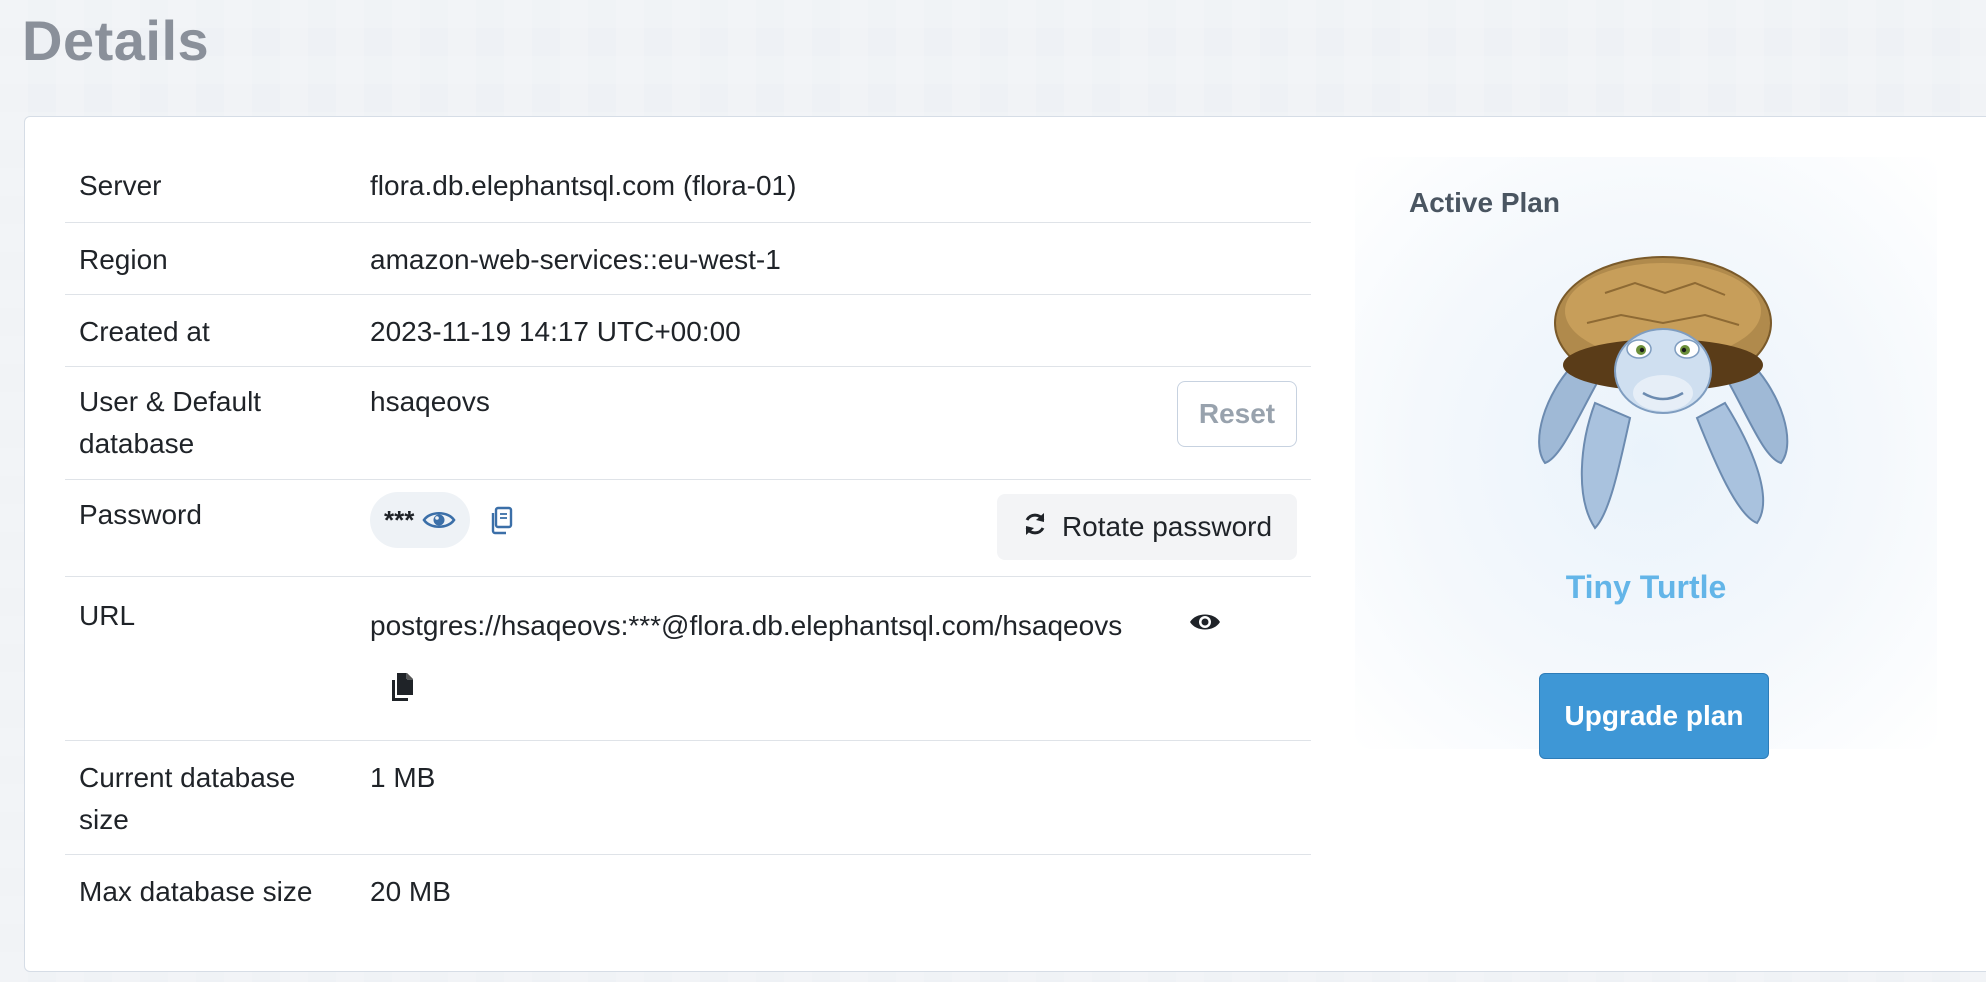 This screenshot has height=982, width=1986. I want to click on rotate-password-button: Rotate password, so click(1147, 527).